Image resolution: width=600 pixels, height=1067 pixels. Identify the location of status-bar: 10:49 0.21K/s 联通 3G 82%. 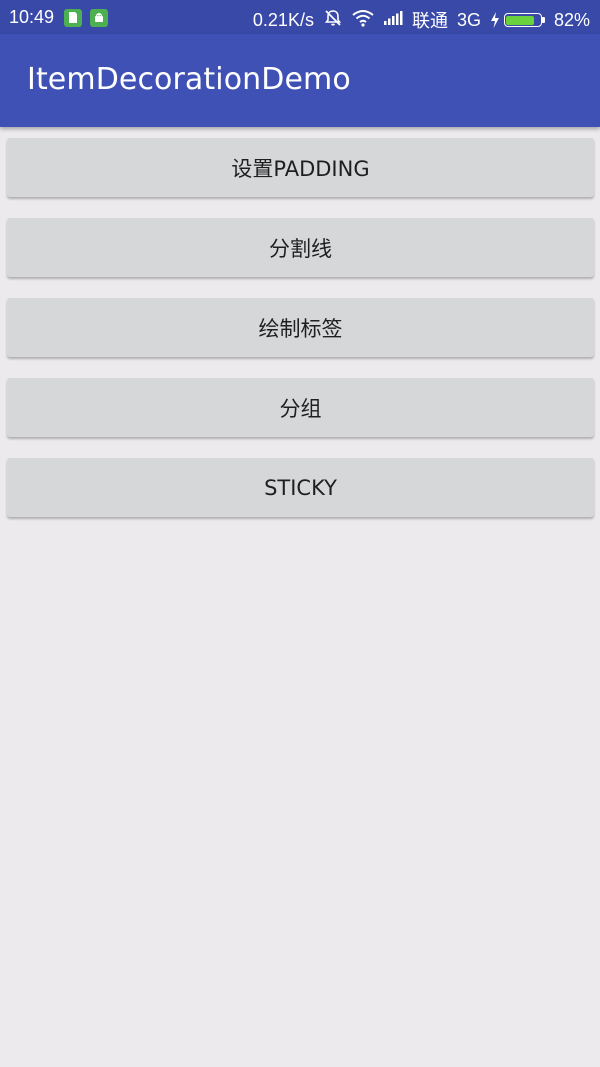
(300, 17).